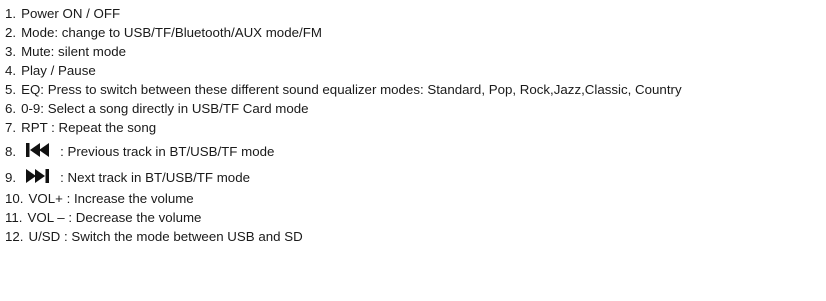  I want to click on list-item: 4. Play / Pause, so click(414, 70).